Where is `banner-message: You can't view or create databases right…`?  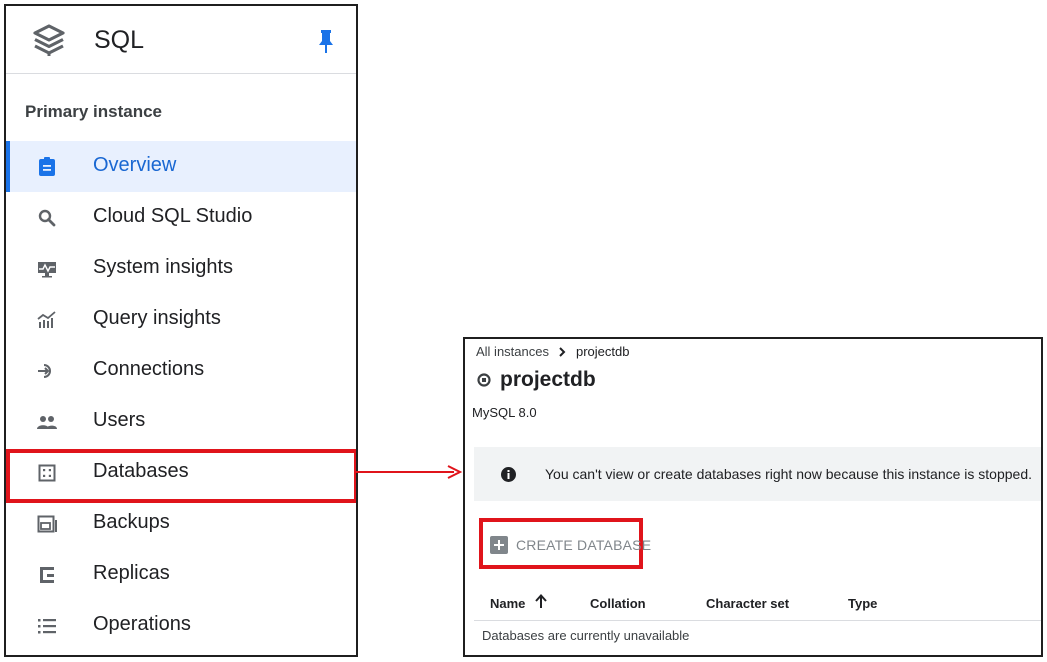
banner-message: You can't view or create databases right… is located at coordinates (789, 474).